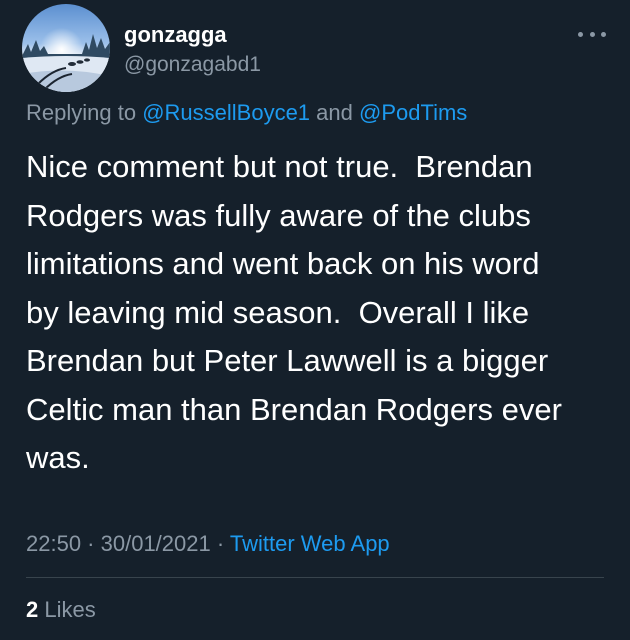 This screenshot has height=640, width=630. Describe the element at coordinates (310, 543) in the screenshot. I see `tweet-source-link: Twitter Web App` at that location.